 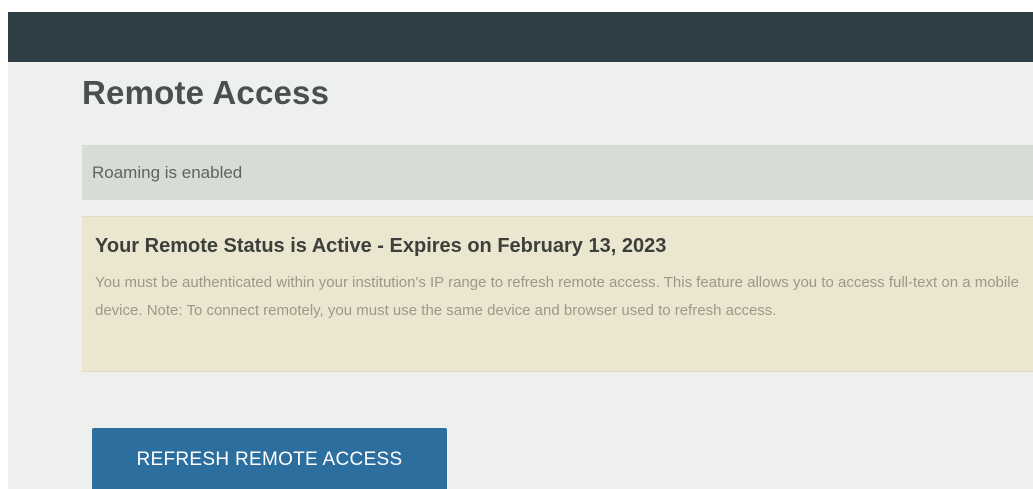 I want to click on refresh-remote-access-button: REFRESH REMOTE ACCESS, so click(x=269, y=458).